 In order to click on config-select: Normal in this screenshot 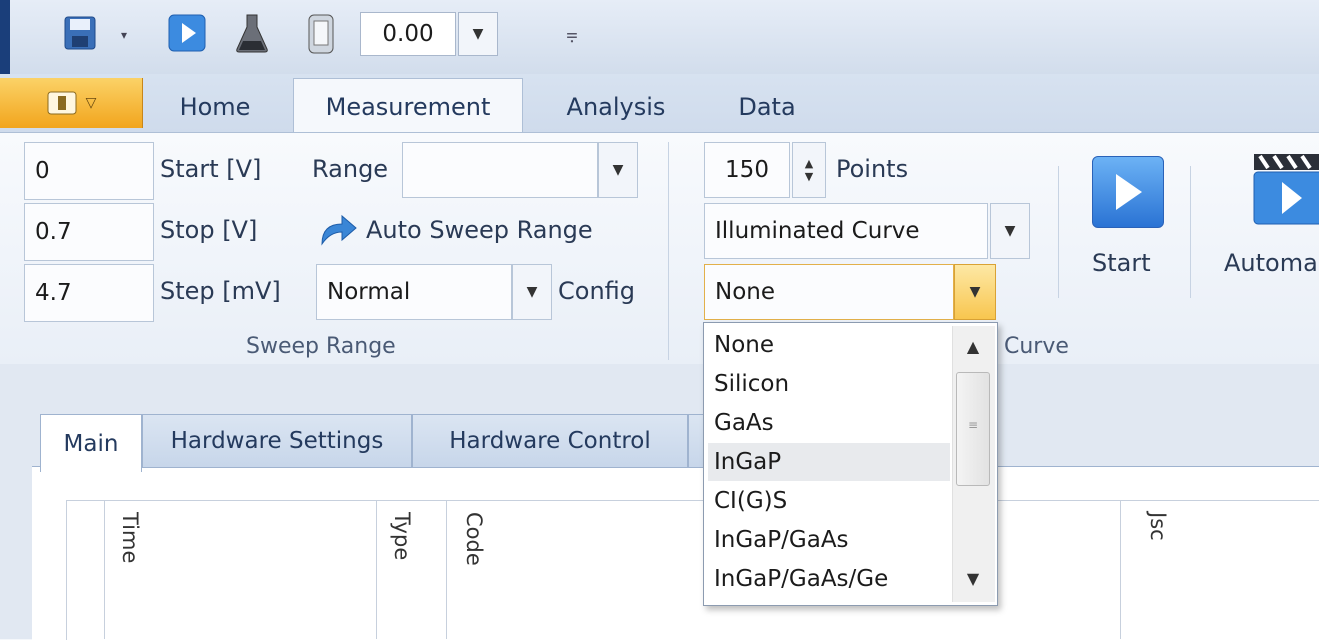, I will do `click(414, 292)`.